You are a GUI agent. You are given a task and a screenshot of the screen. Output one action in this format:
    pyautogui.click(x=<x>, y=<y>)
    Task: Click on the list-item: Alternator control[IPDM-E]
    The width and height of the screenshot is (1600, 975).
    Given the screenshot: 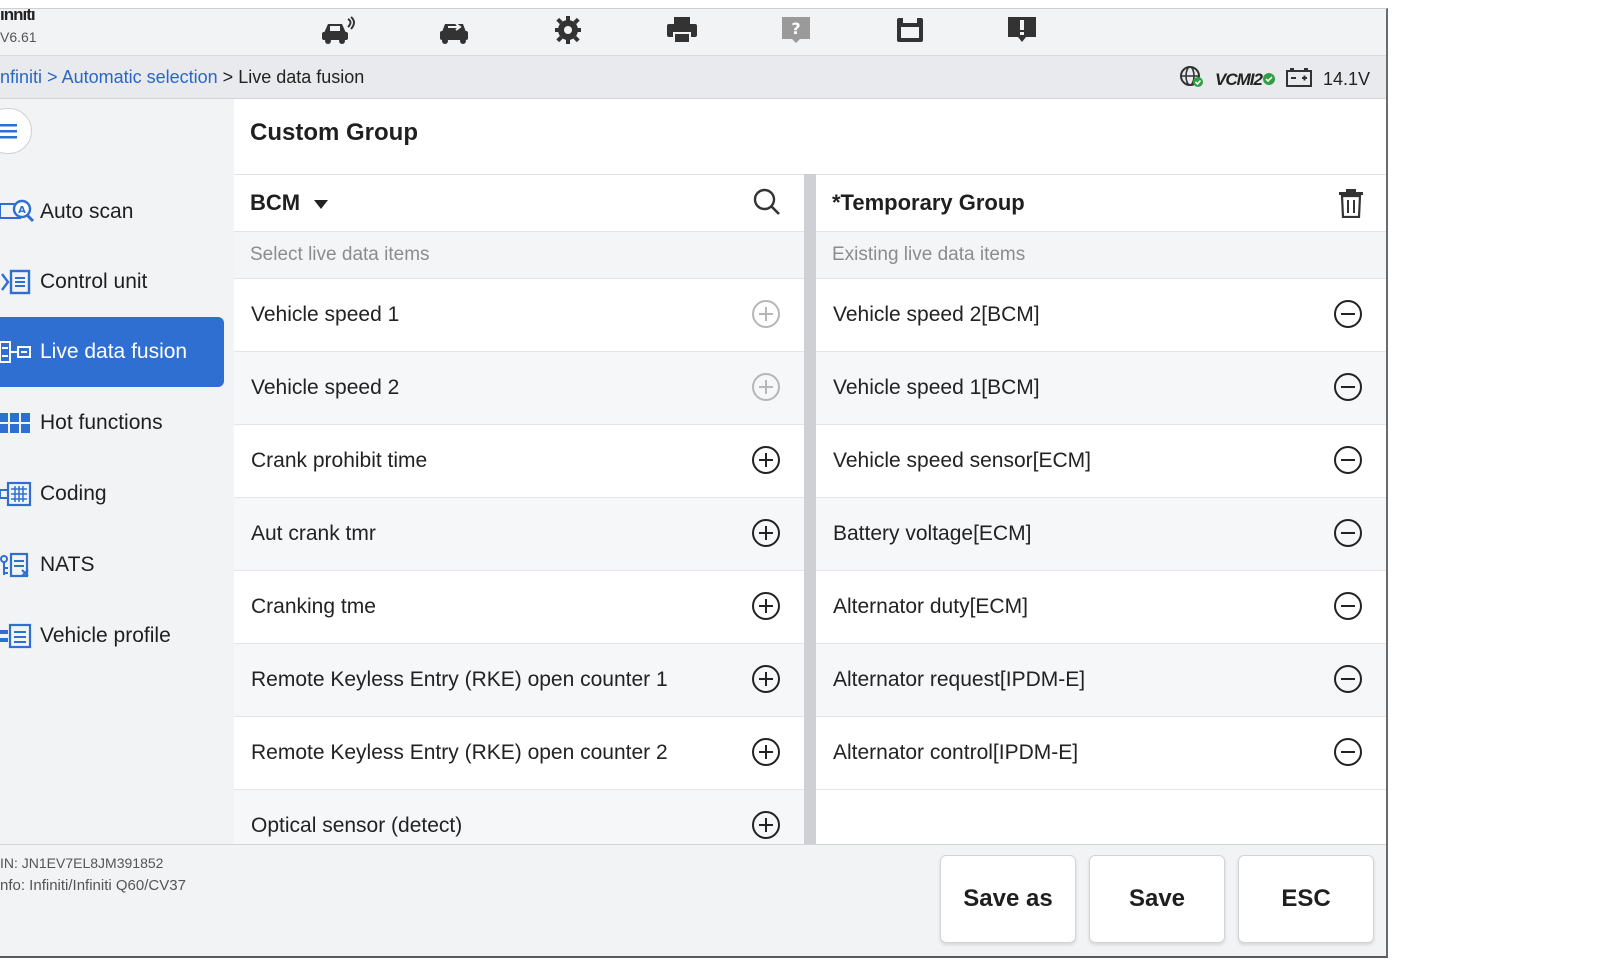 What is the action you would take?
    pyautogui.click(x=1101, y=753)
    